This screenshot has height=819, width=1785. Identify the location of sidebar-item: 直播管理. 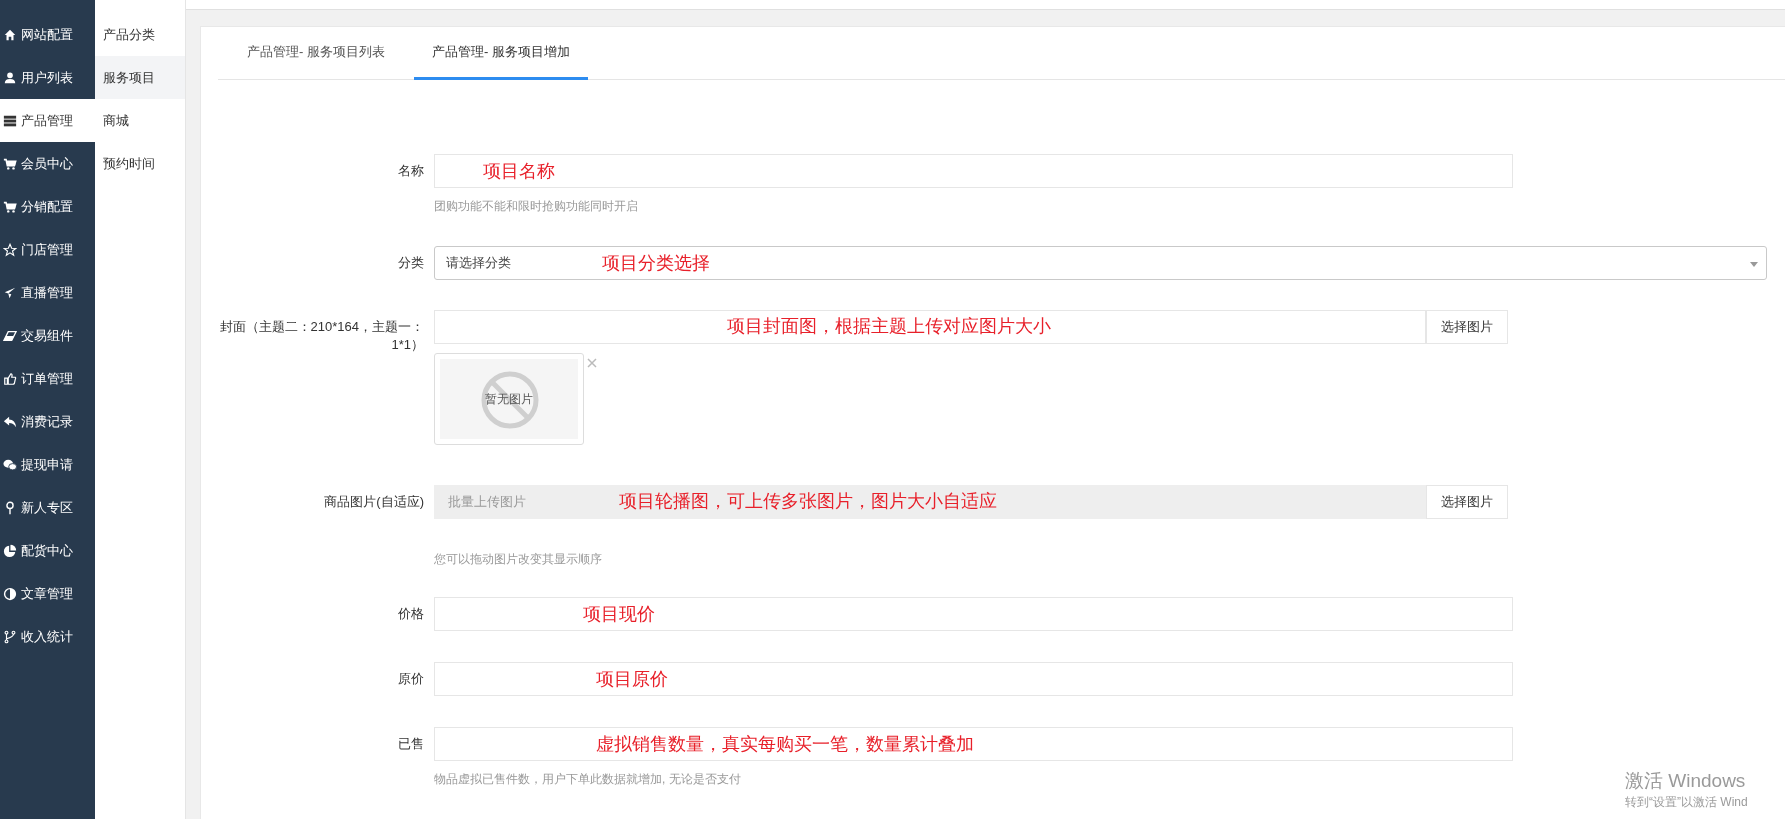
(47, 292).